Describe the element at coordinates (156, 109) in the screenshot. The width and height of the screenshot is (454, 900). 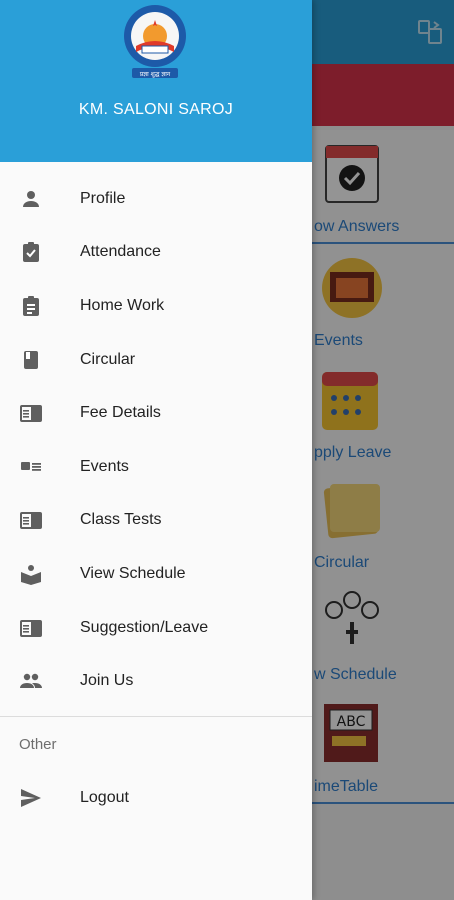
I see `user-name: KM. SALONI SAROJ` at that location.